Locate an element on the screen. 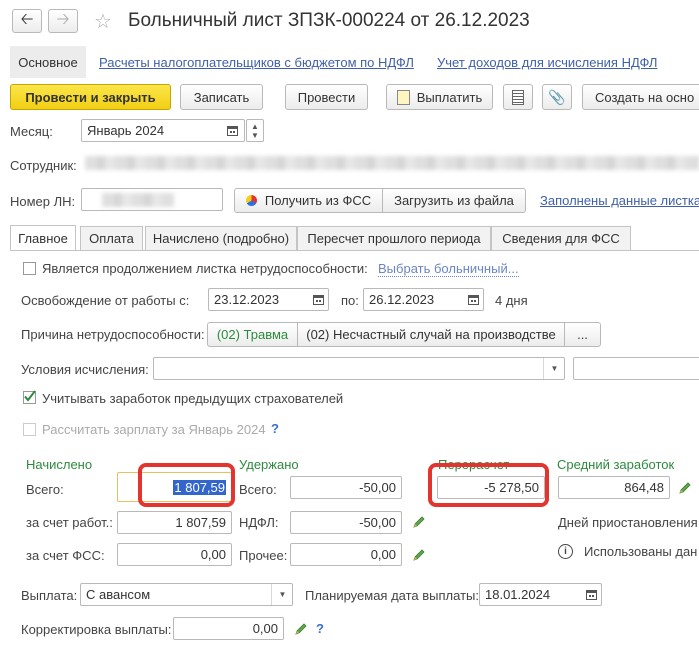 This screenshot has width=699, height=666. paperclip-icon: 📎 is located at coordinates (557, 96).